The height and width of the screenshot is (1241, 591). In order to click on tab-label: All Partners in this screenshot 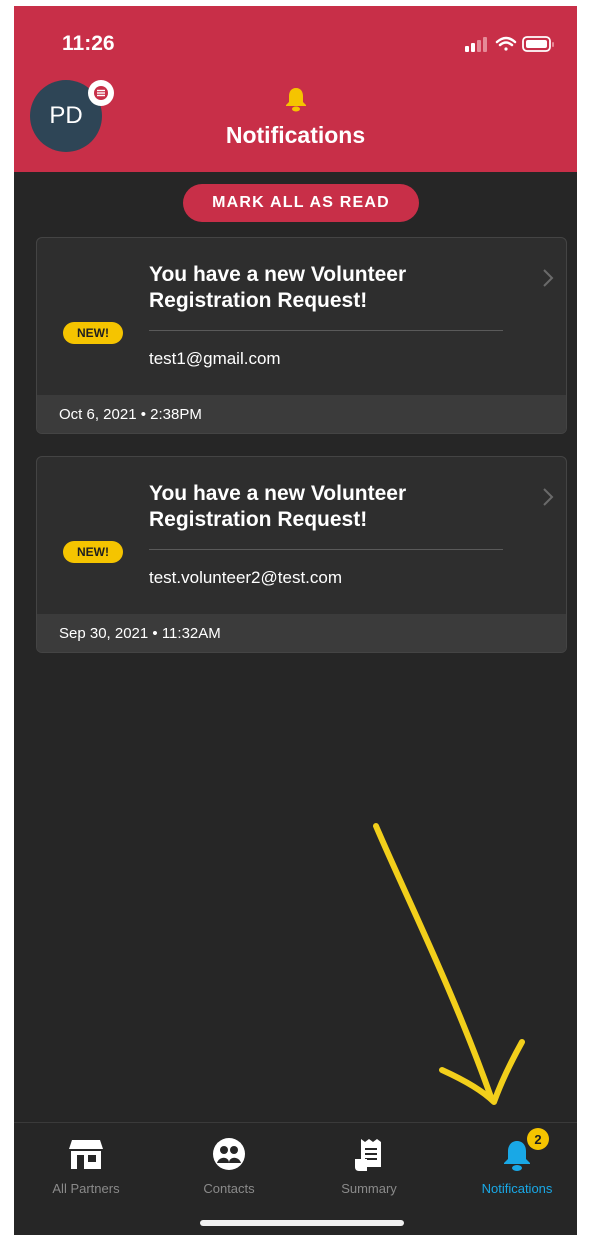, I will do `click(86, 1188)`.